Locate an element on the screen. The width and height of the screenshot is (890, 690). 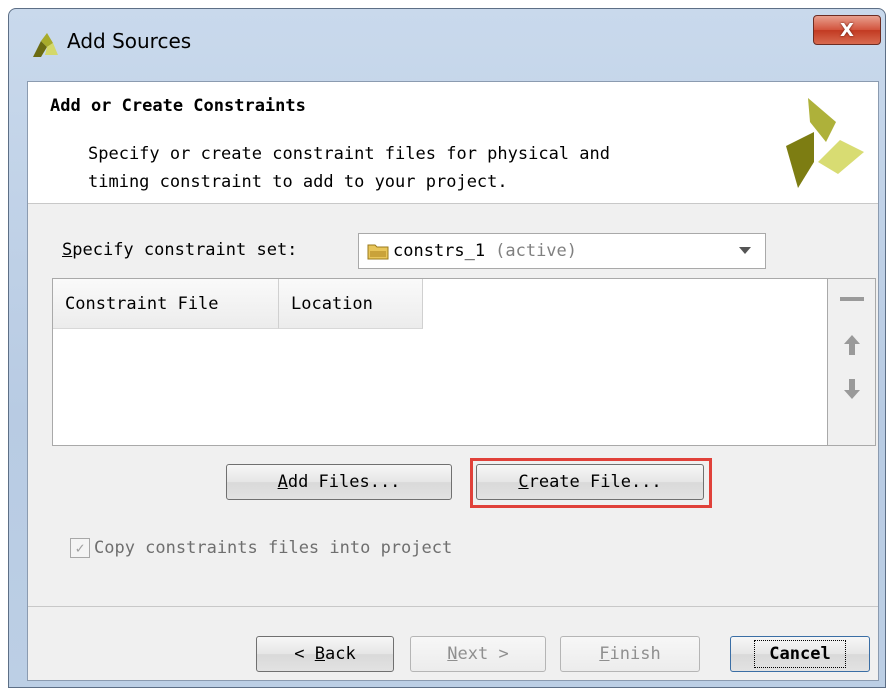
footer-divider is located at coordinates (453, 606).